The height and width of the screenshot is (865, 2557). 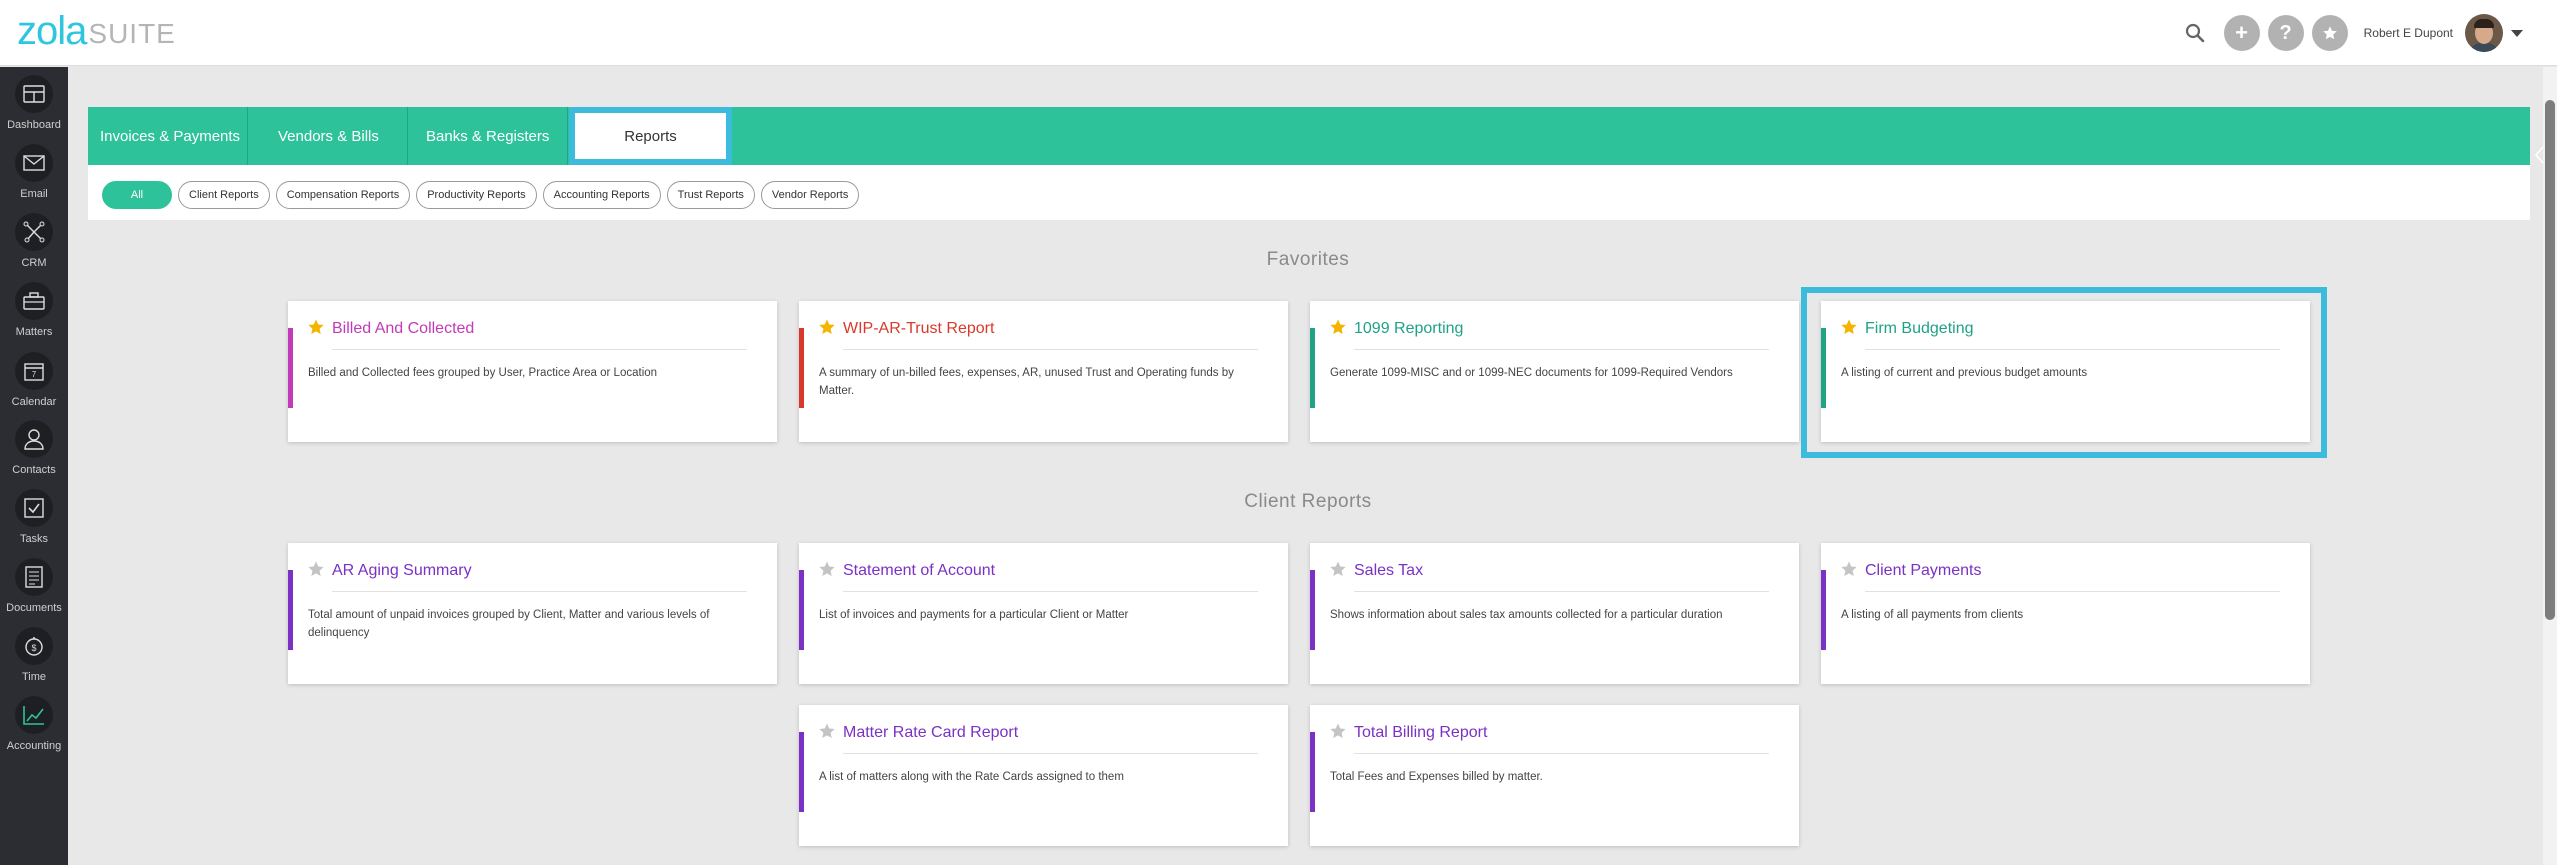 What do you see at coordinates (2351, 33) in the screenshot?
I see `header-actions: + ? Robert E Dupont` at bounding box center [2351, 33].